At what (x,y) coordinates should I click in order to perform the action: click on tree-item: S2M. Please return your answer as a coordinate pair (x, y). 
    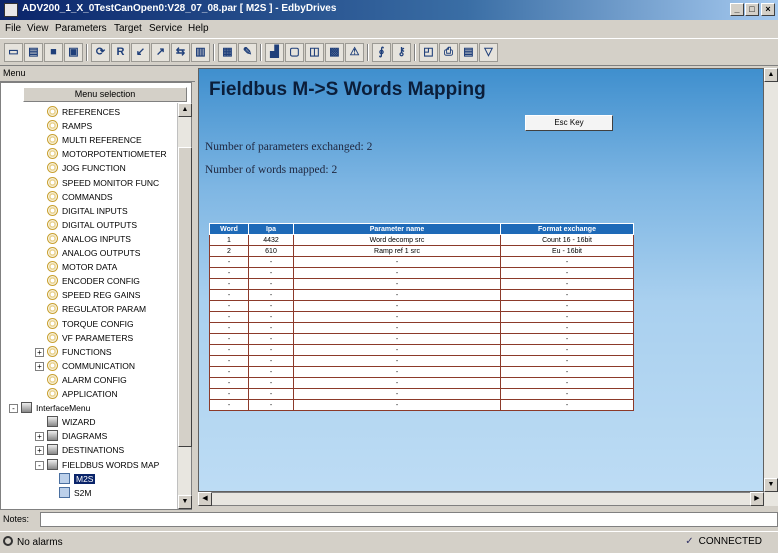
    Looking at the image, I should click on (75, 493).